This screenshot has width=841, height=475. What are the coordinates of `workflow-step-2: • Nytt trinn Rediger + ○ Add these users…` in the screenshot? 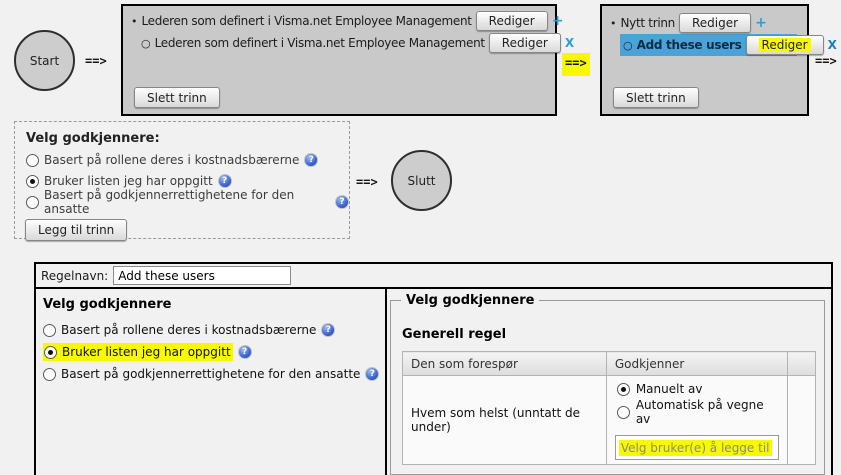 It's located at (718, 60).